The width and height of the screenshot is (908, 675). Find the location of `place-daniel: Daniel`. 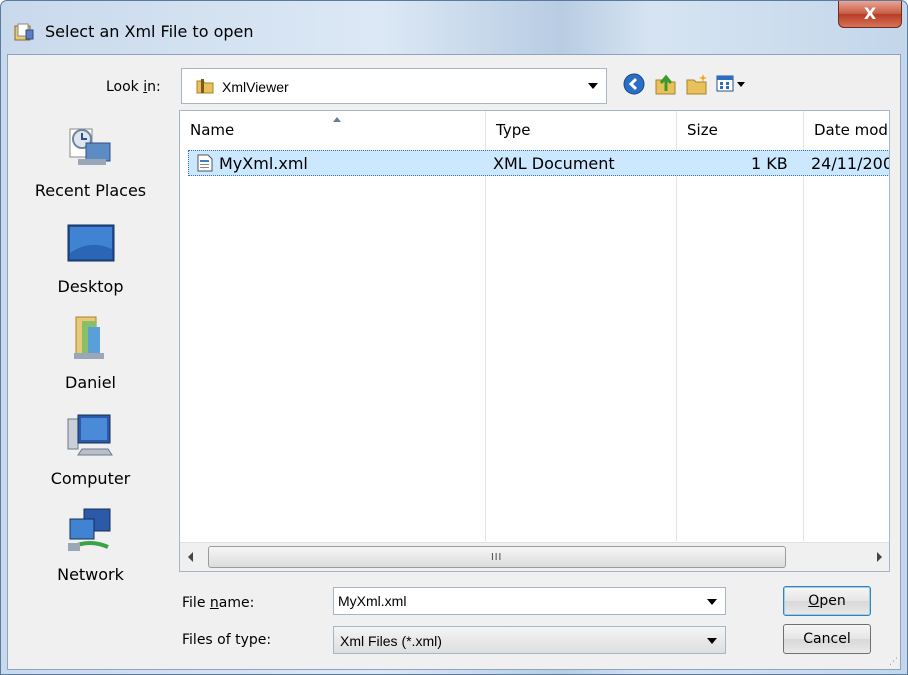

place-daniel: Daniel is located at coordinates (90, 358).